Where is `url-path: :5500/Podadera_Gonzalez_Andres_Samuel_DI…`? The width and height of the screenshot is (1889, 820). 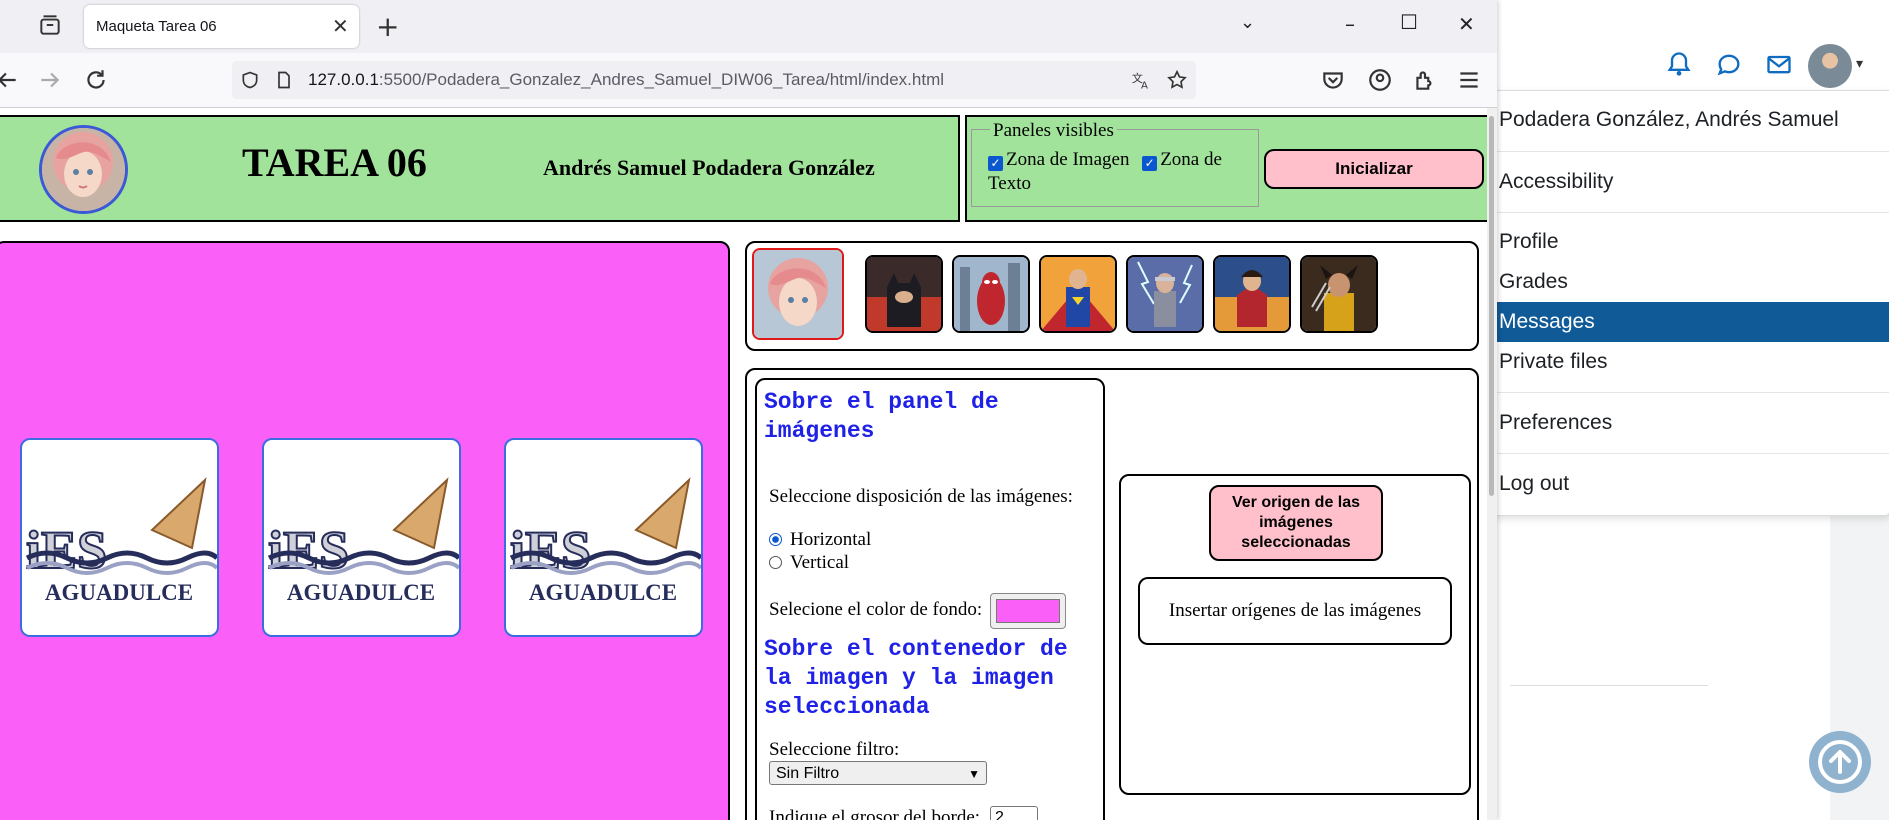
url-path: :5500/Podadera_Gonzalez_Andres_Samuel_DI… is located at coordinates (661, 79).